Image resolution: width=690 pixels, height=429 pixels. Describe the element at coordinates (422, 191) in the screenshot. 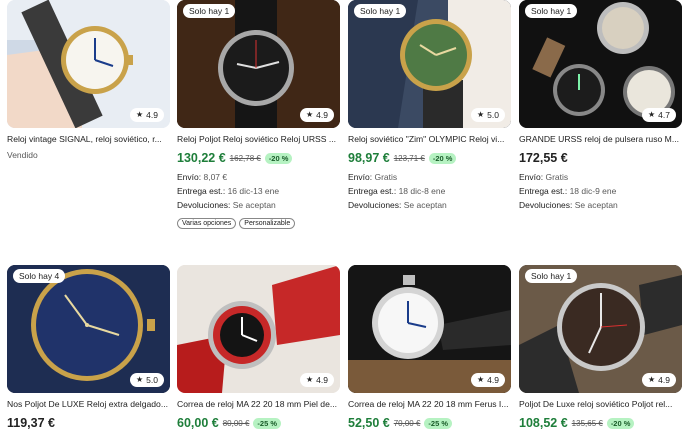

I see `delivery-value: 18 dic-8 ene` at that location.